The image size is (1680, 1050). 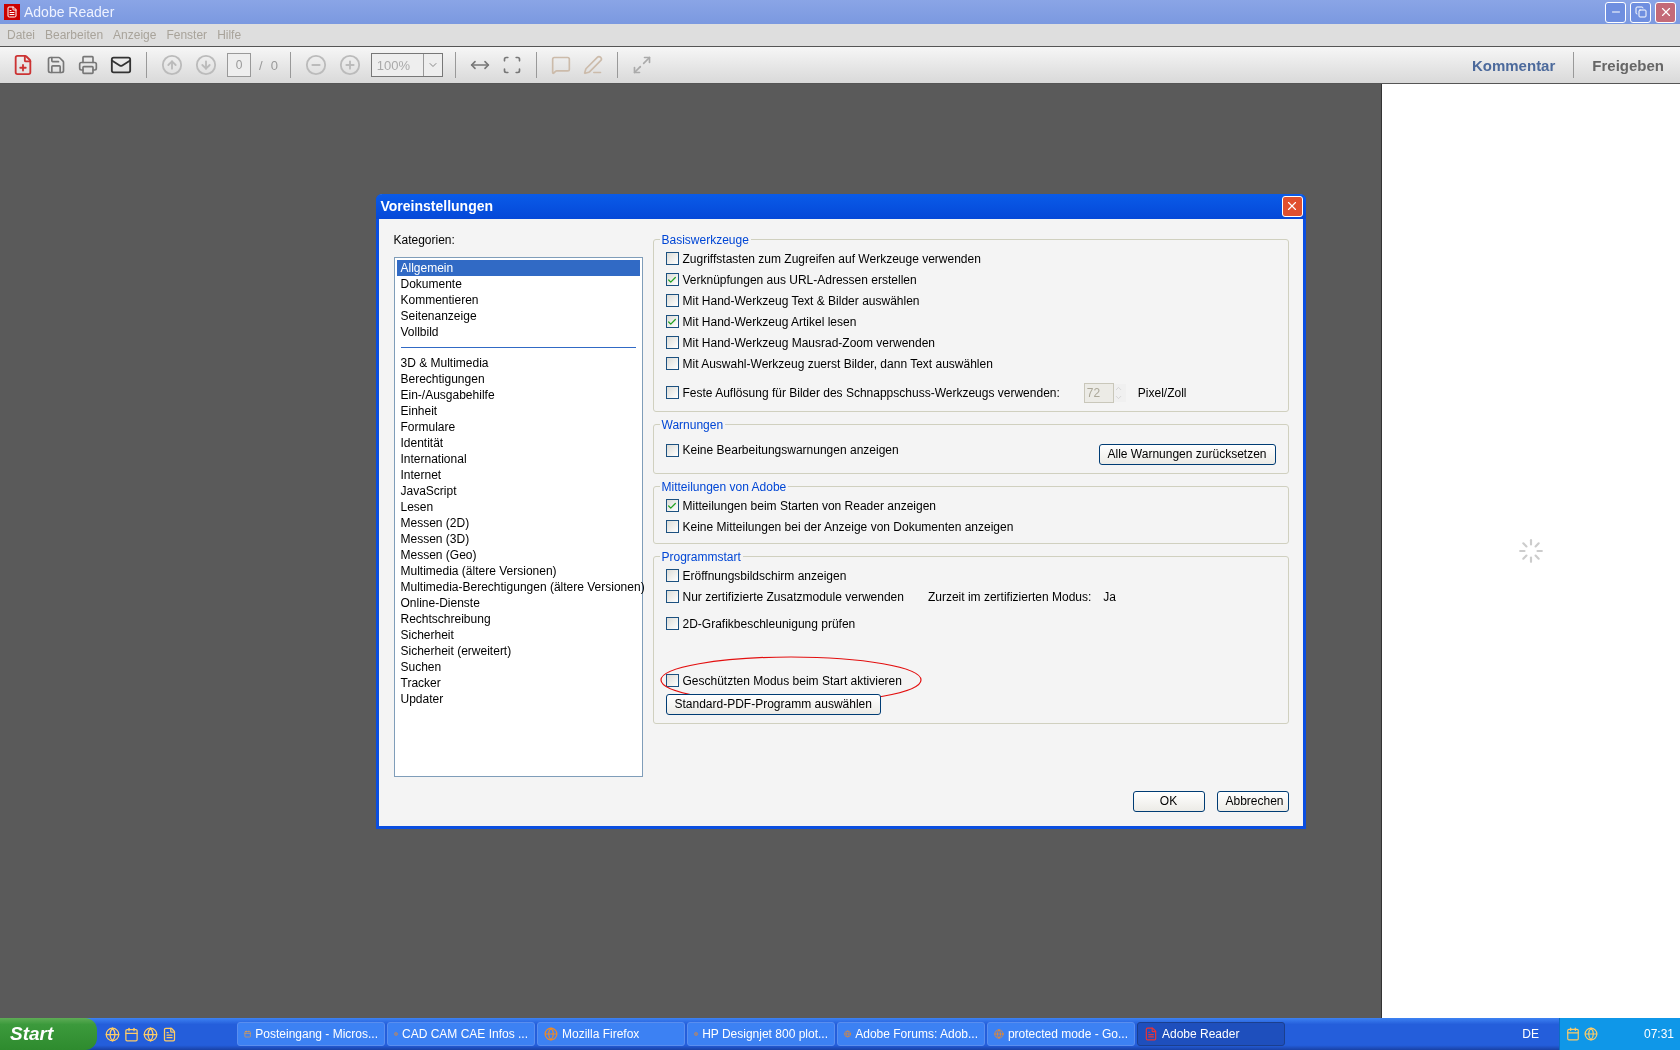 What do you see at coordinates (871, 392) in the screenshot?
I see `option-label: Feste Auflösung für Bilder des Schnappschuss-Werkzeugs verwenden:` at bounding box center [871, 392].